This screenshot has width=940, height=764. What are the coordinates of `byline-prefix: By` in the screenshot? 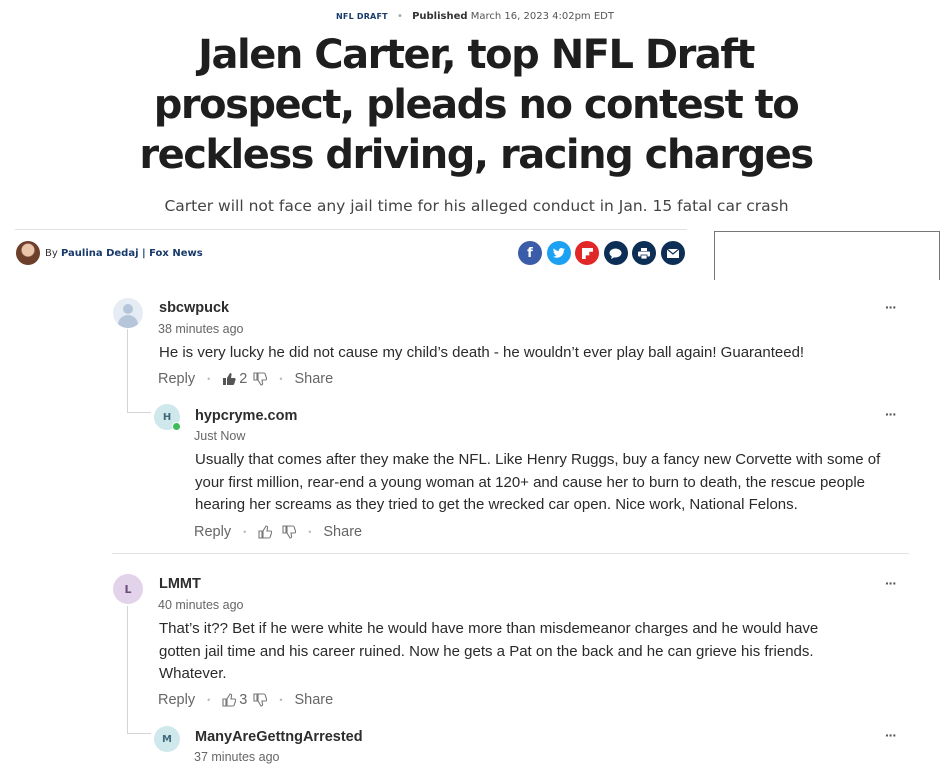 It's located at (51, 253).